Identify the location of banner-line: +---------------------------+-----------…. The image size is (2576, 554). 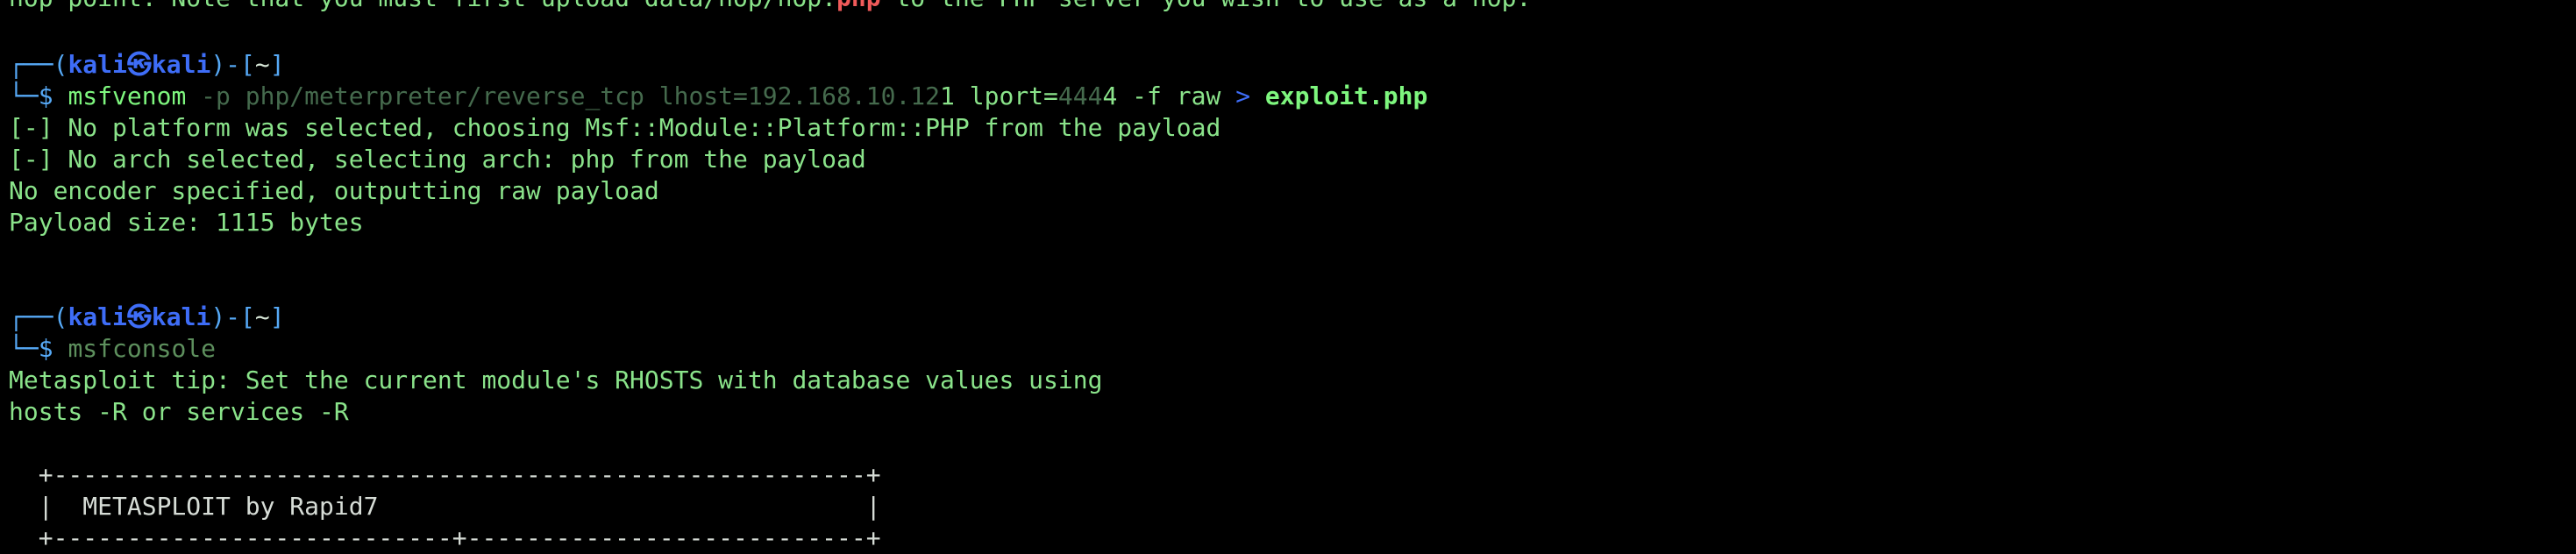
(445, 537).